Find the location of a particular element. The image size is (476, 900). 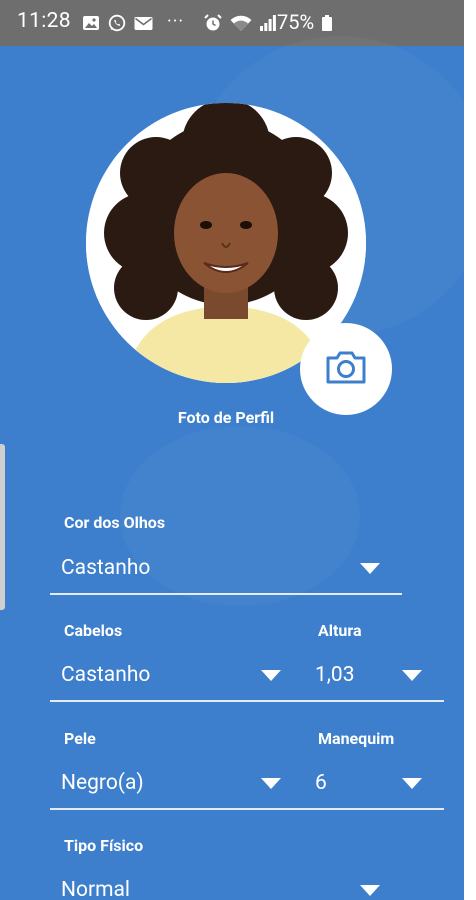

status-time: 11:28 is located at coordinates (44, 21).